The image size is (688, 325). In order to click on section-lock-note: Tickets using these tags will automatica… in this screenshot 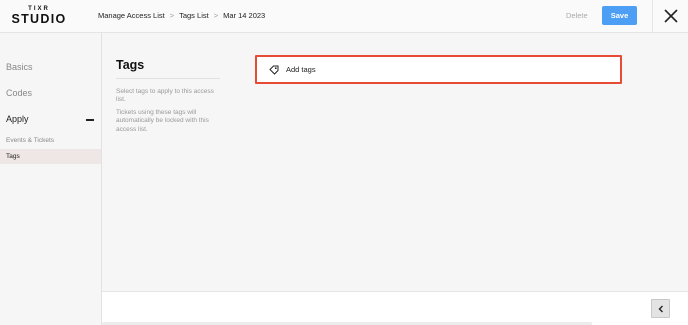, I will do `click(162, 121)`.